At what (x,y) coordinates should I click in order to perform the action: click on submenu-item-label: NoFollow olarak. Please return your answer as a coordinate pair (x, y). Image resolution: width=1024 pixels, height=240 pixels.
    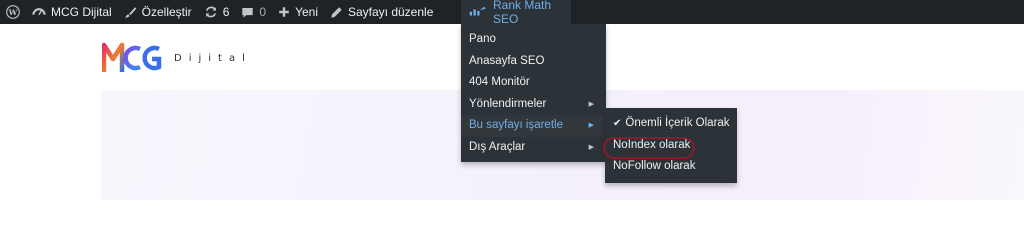
    Looking at the image, I should click on (654, 166).